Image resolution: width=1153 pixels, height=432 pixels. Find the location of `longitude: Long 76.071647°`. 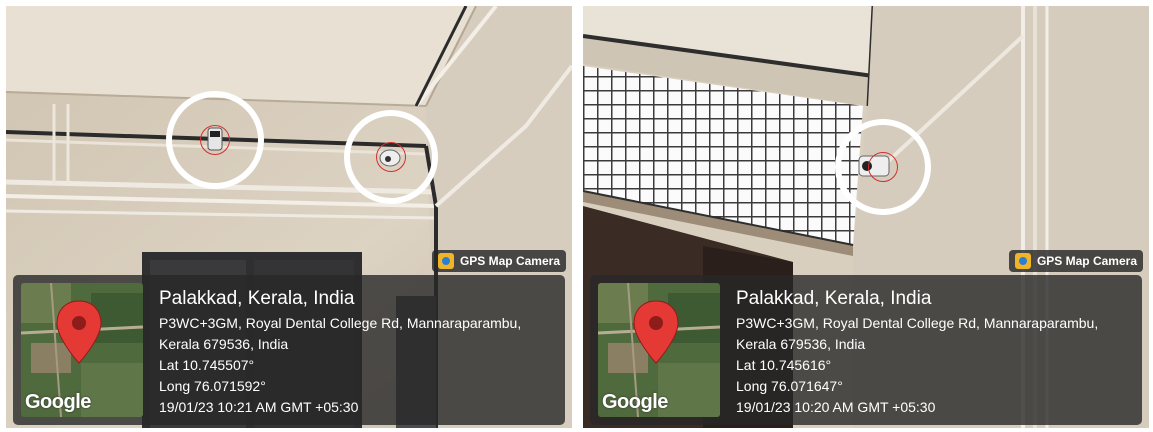

longitude: Long 76.071647° is located at coordinates (789, 386).